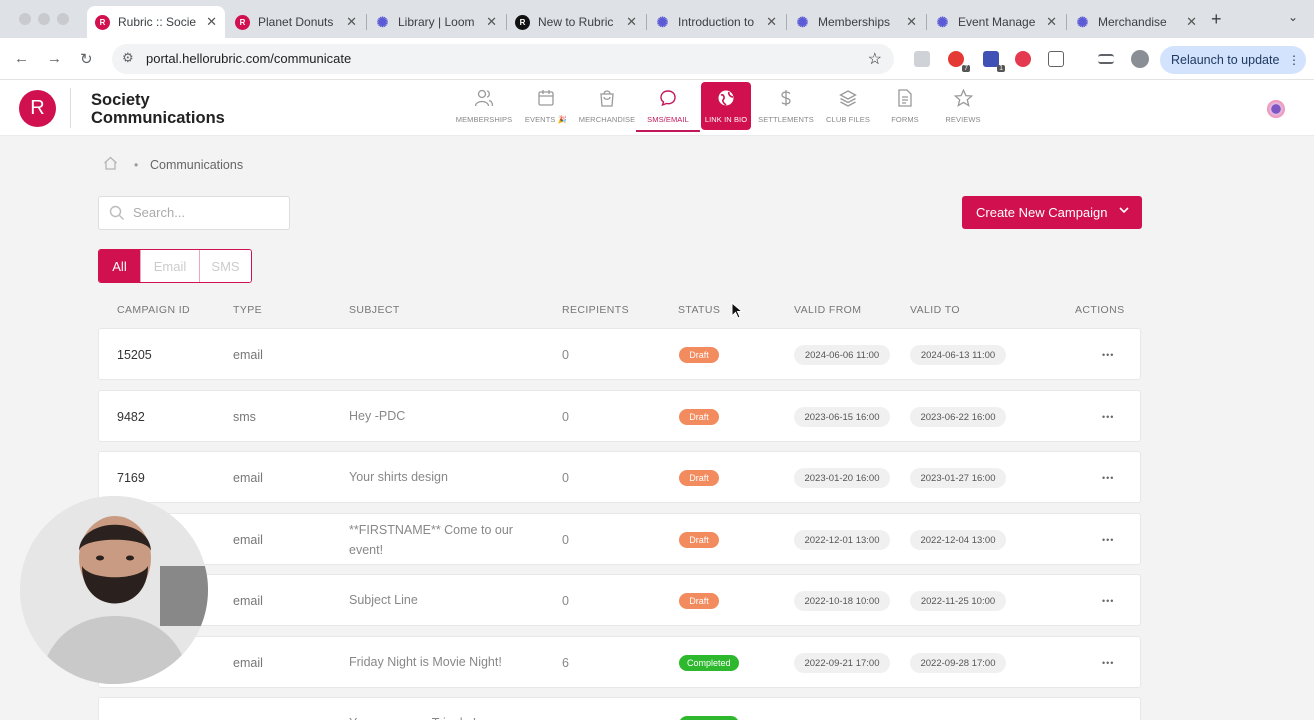 The image size is (1314, 720). What do you see at coordinates (842, 601) in the screenshot?
I see `valid-from-date: 2022-10-18 10:00` at bounding box center [842, 601].